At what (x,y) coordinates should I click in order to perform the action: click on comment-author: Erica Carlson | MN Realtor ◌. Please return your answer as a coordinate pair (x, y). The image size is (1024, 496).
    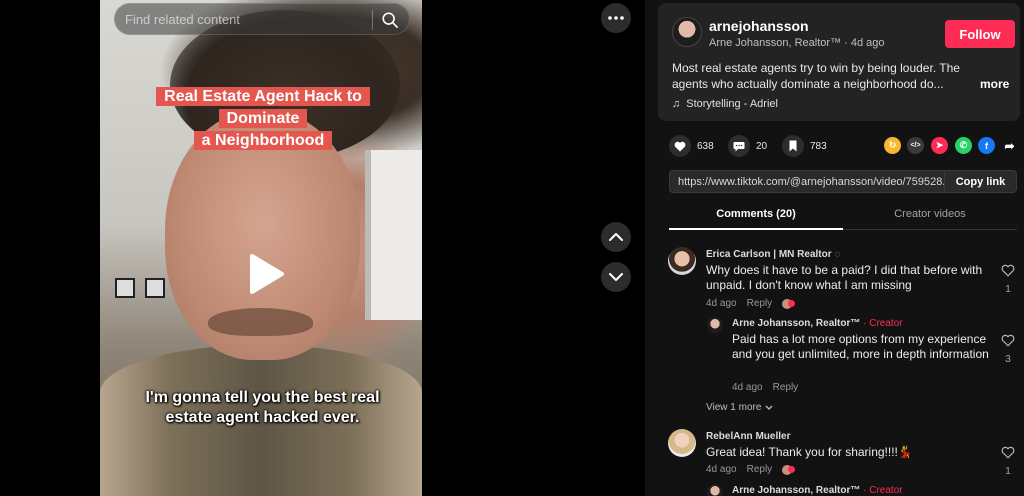
    Looking at the image, I should click on (773, 254).